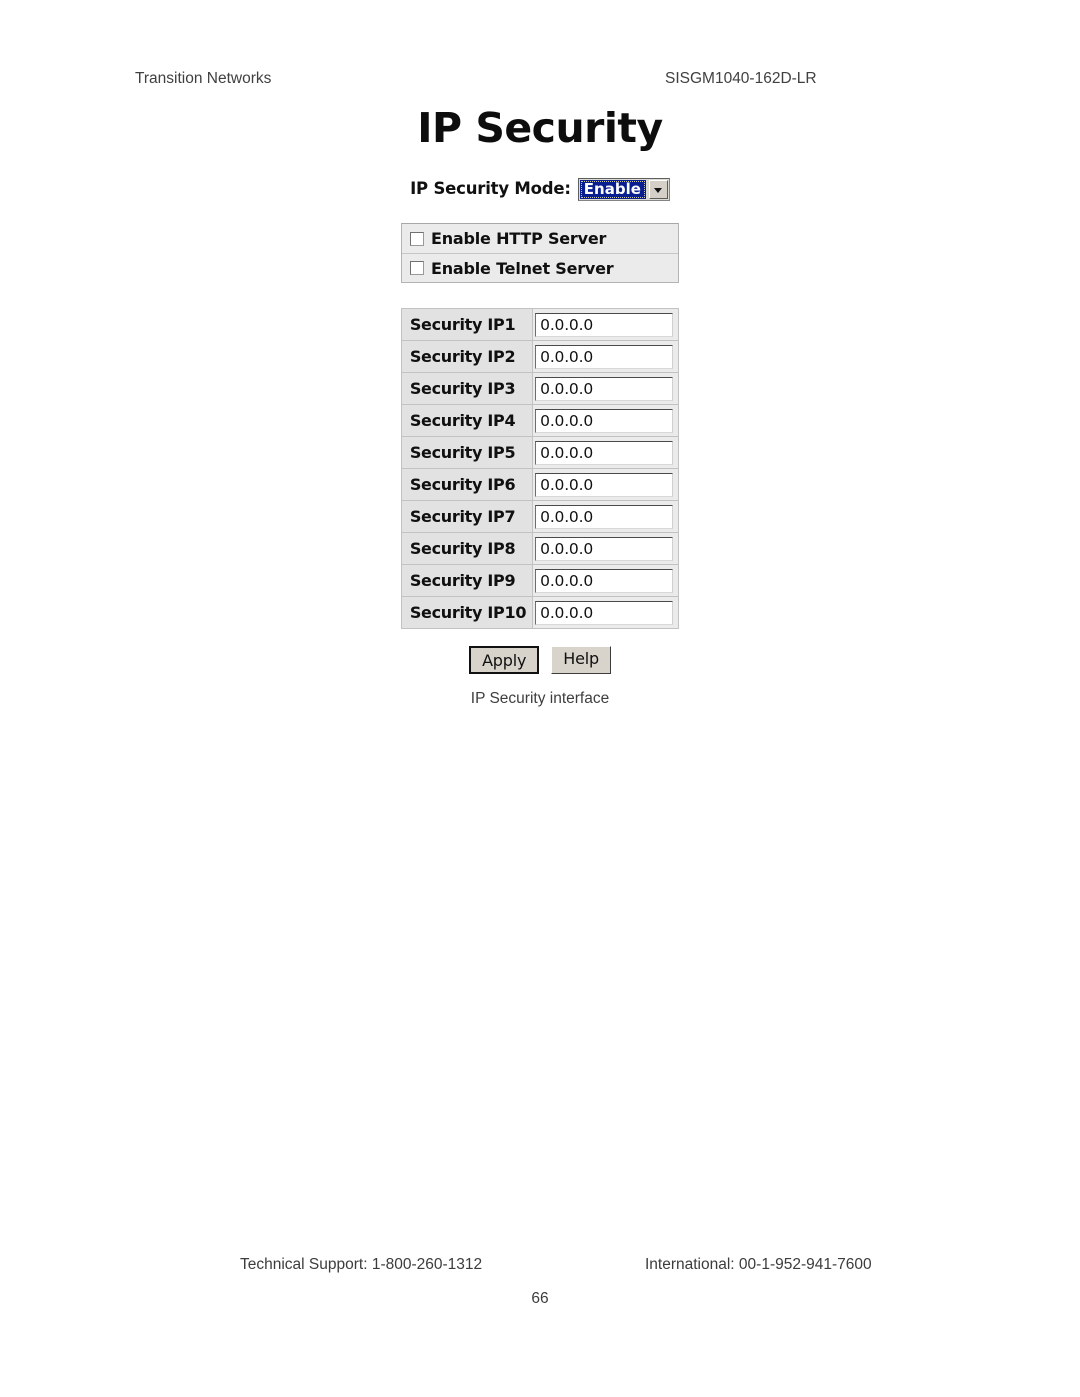 This screenshot has width=1080, height=1397. I want to click on security-ip-label: Security IP5, so click(462, 452).